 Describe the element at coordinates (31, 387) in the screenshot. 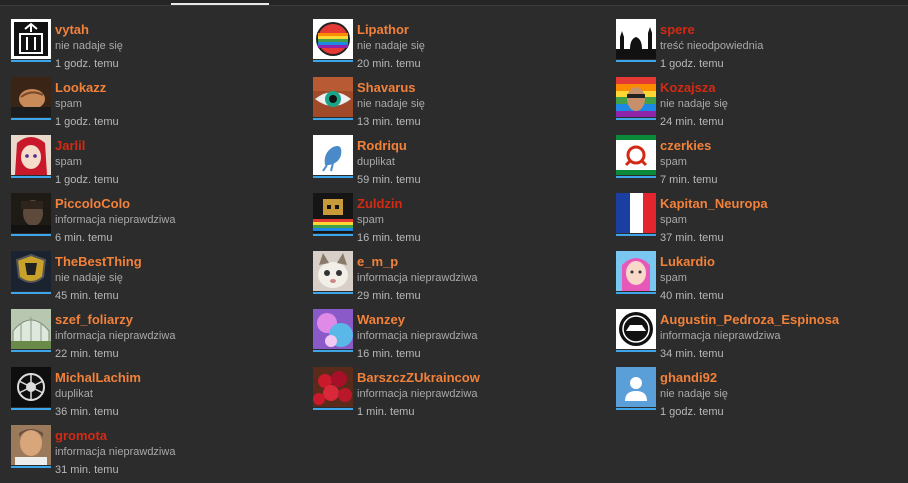

I see `ornament-emblem-icon` at that location.